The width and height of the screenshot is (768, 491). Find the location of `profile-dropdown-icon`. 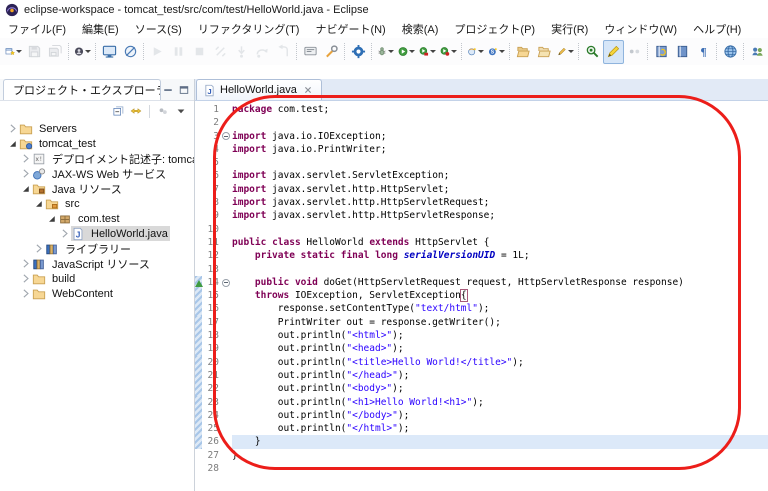

profile-dropdown-icon is located at coordinates (454, 51).